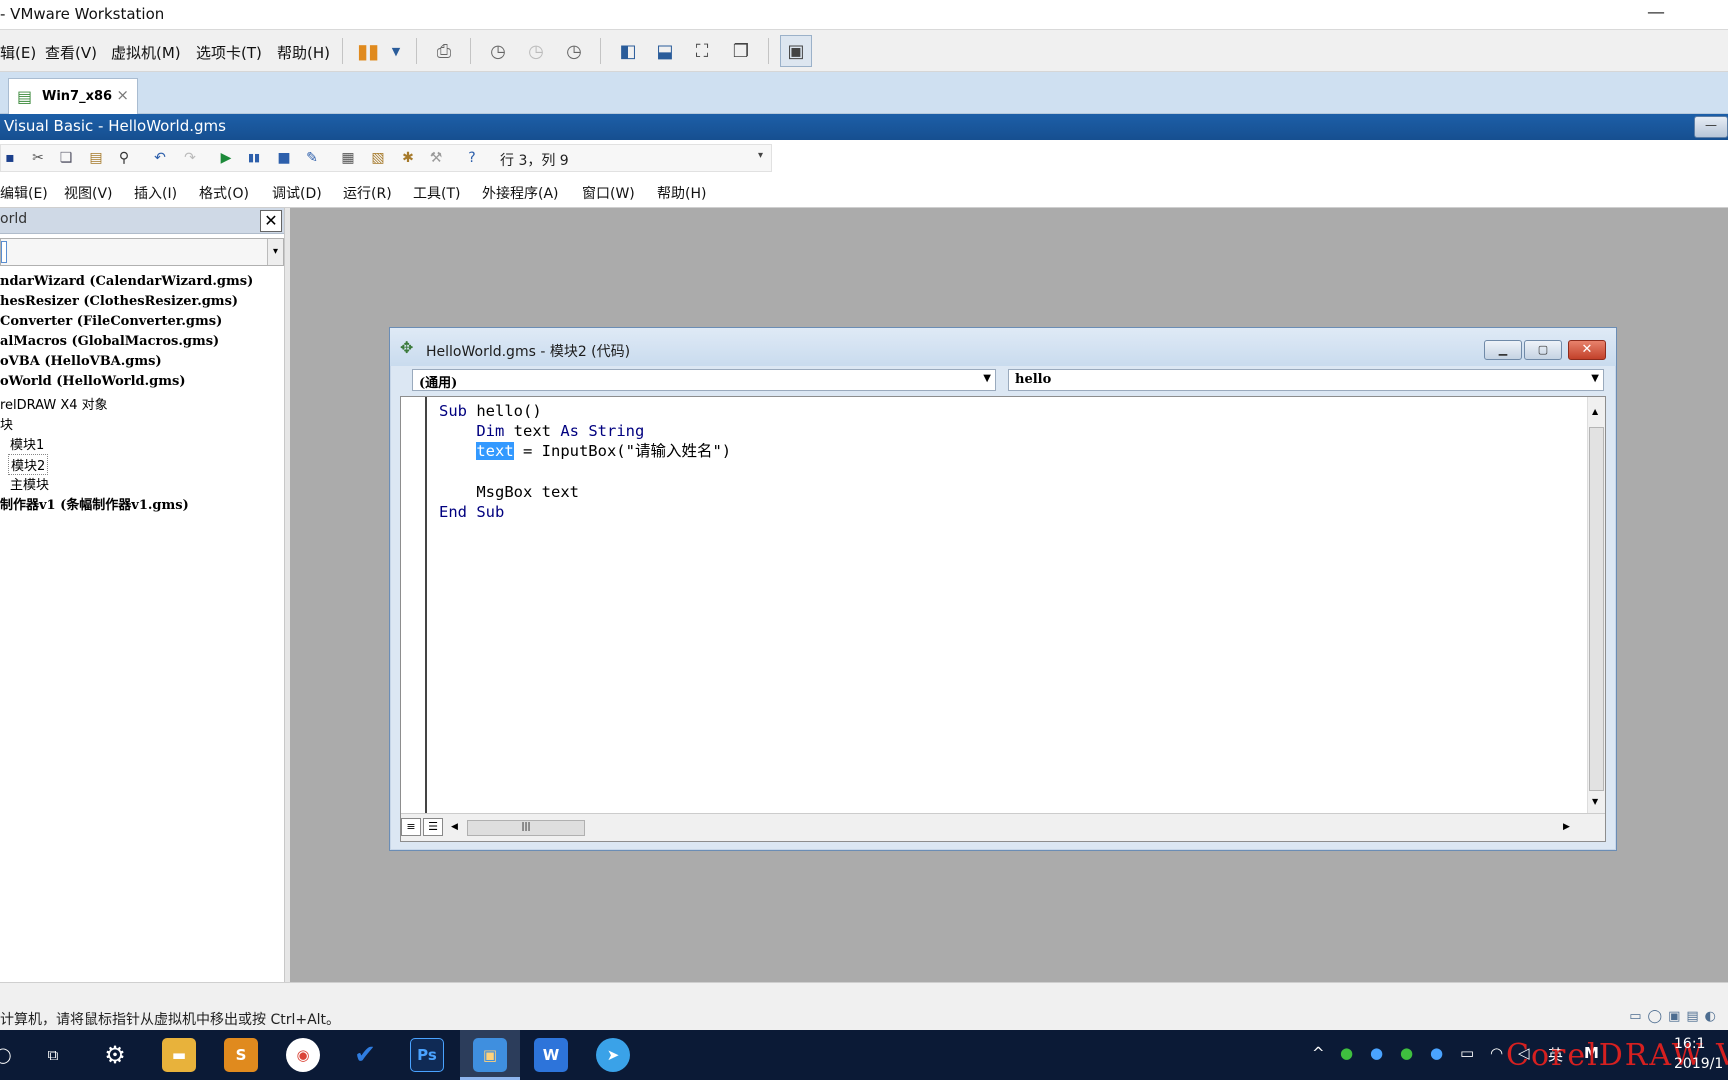  What do you see at coordinates (665, 51) in the screenshot?
I see `thumbnail-icon: ⬓` at bounding box center [665, 51].